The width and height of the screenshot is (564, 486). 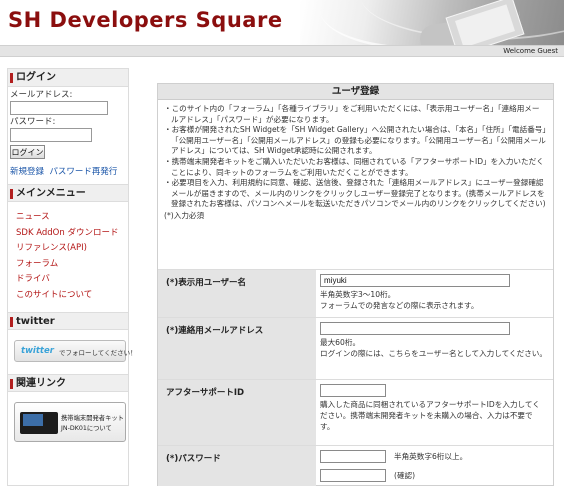 What do you see at coordinates (431, 456) in the screenshot?
I see `password-hint: 半角英数字6桁以上。` at bounding box center [431, 456].